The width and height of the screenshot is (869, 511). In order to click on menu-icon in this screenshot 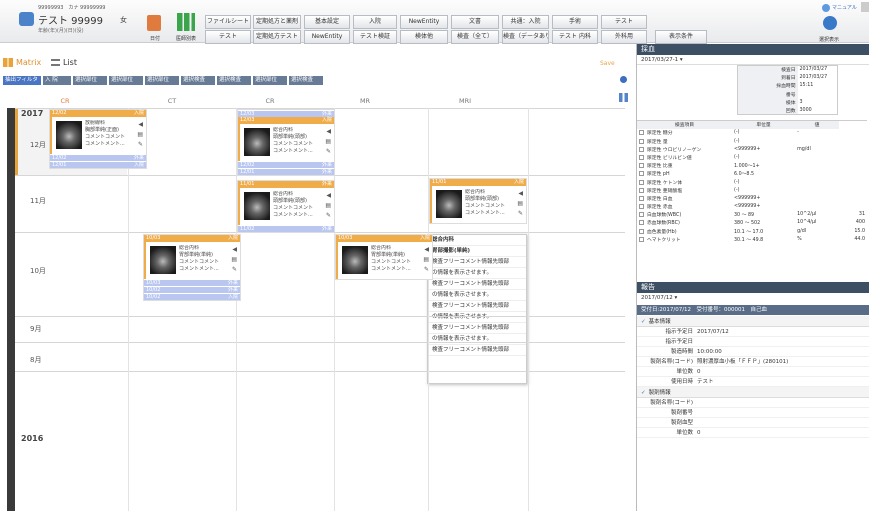, I will do `click(865, 7)`.